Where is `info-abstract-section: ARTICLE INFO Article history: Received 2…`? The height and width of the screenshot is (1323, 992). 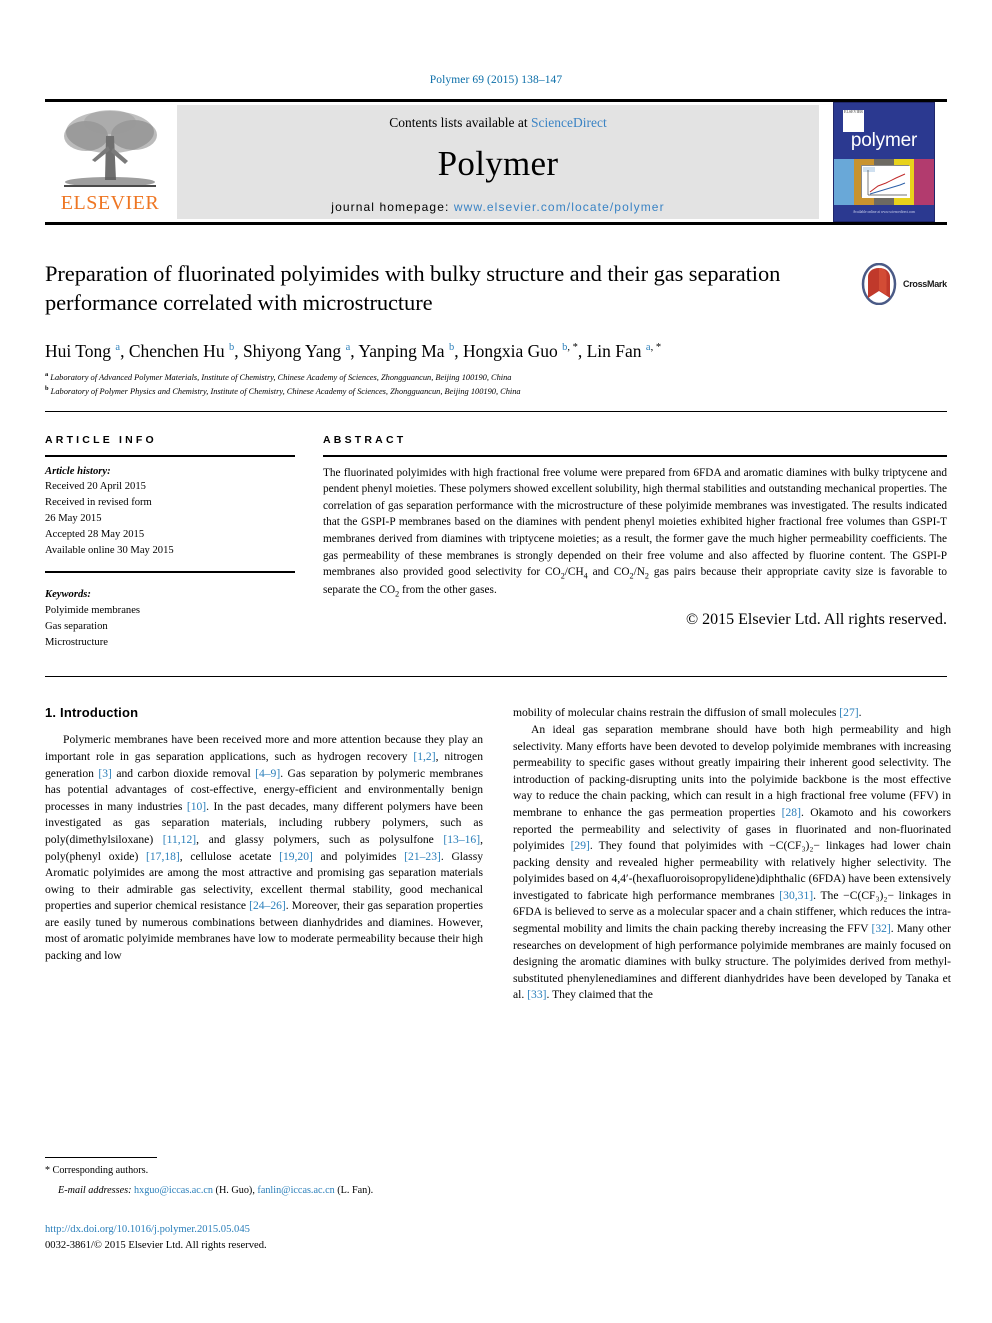
info-abstract-section: ARTICLE INFO Article history: Received 2… is located at coordinates (496, 542).